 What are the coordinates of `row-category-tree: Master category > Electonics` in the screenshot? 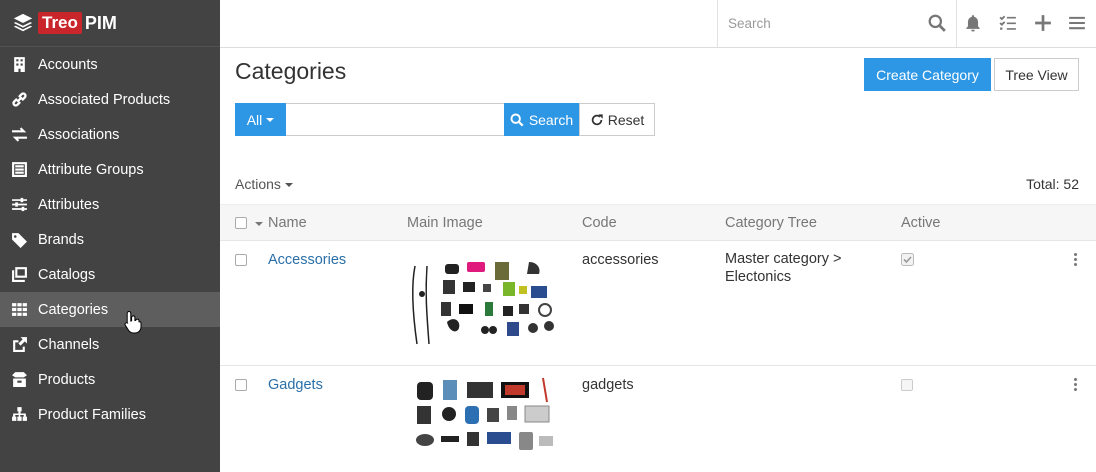 It's located at (783, 268).